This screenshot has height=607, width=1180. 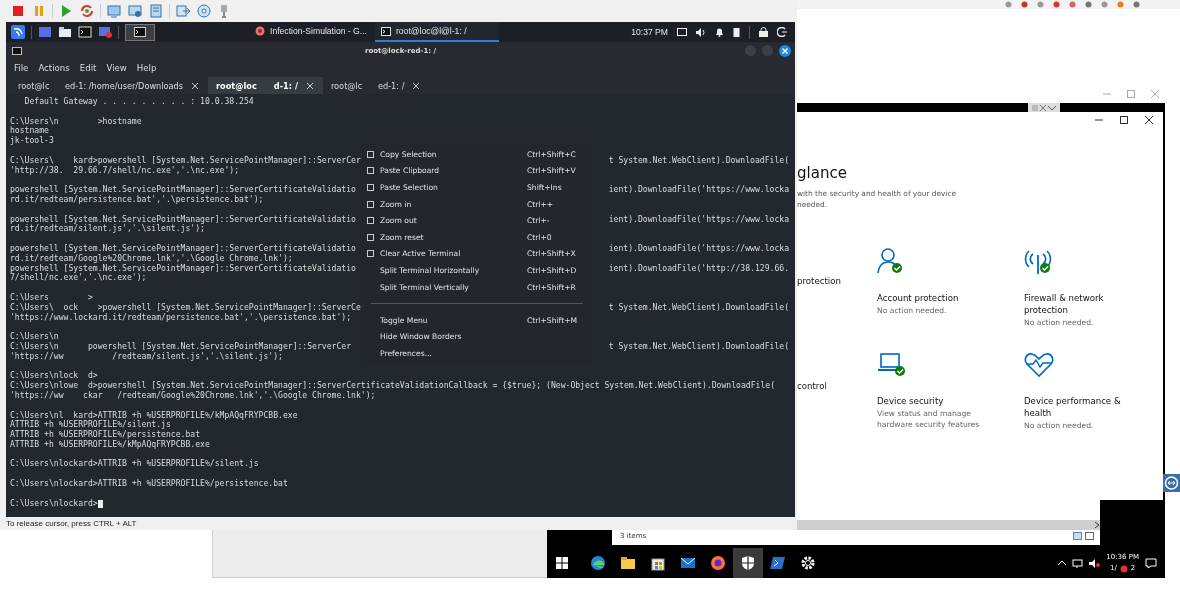 I want to click on terminal-line: ATTRIB +h %USERPROFILE%/persistence.bat, so click(x=105, y=435).